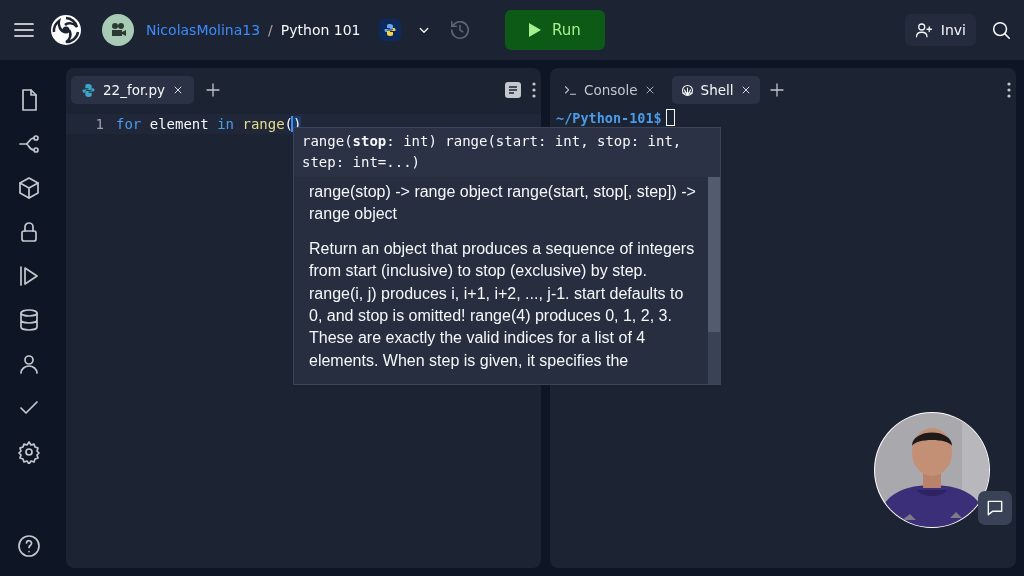 The width and height of the screenshot is (1024, 576). I want to click on doc-paragraph: Return an object that produces a sequence of integers from start (inclusive) to stop (exclusive) by step. range(i, j) produces i, i+1, i+2, ..., j-1. start defaults to 0, and stop is omitted! range(4) produces 0, 1, 2, 3. These are exactly the valid indices for a list of 4 elements. When step is given, it specifies the, so click(502, 304).